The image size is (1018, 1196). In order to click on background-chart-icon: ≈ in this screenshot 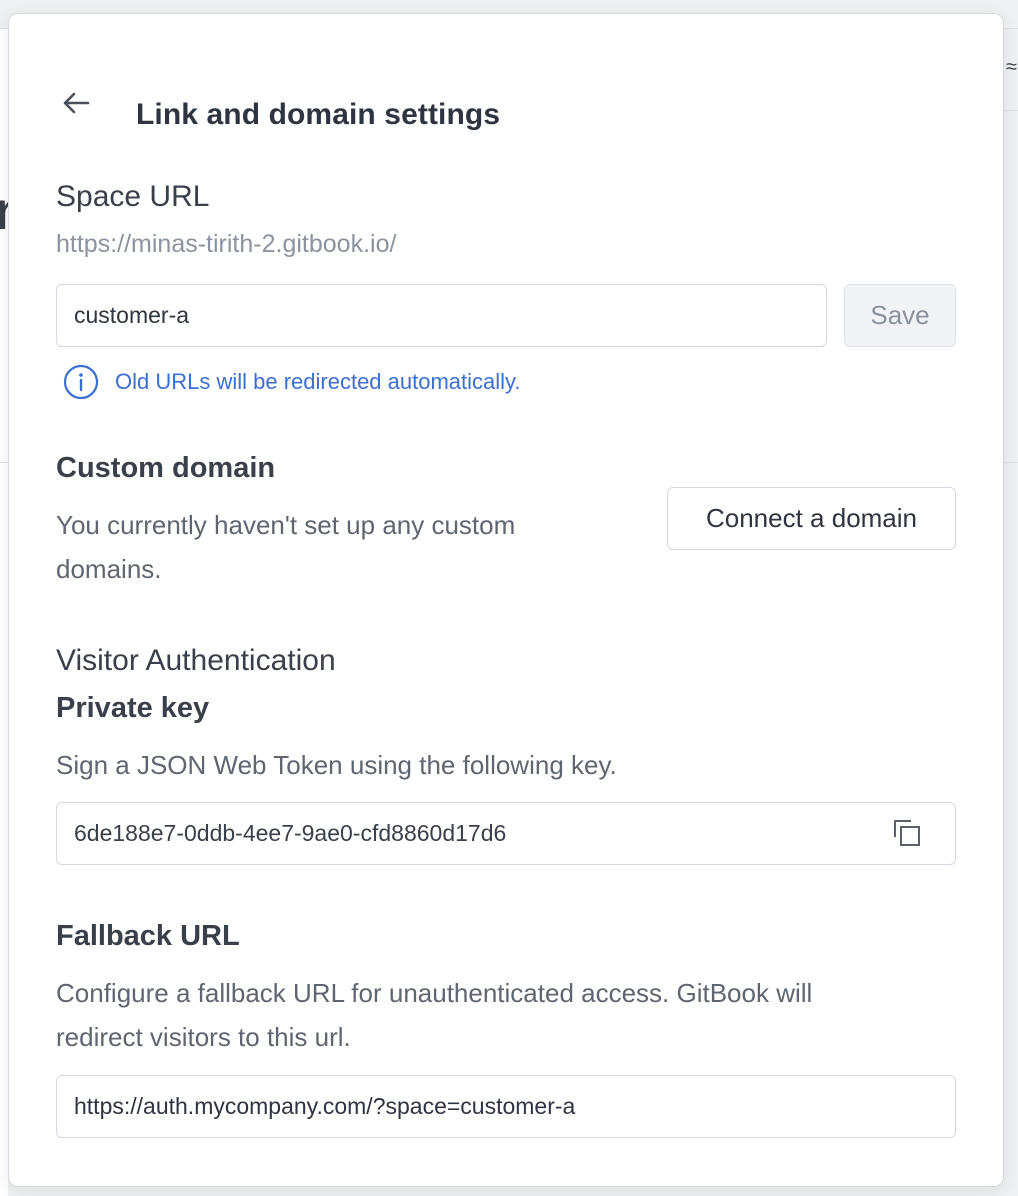, I will do `click(1011, 67)`.